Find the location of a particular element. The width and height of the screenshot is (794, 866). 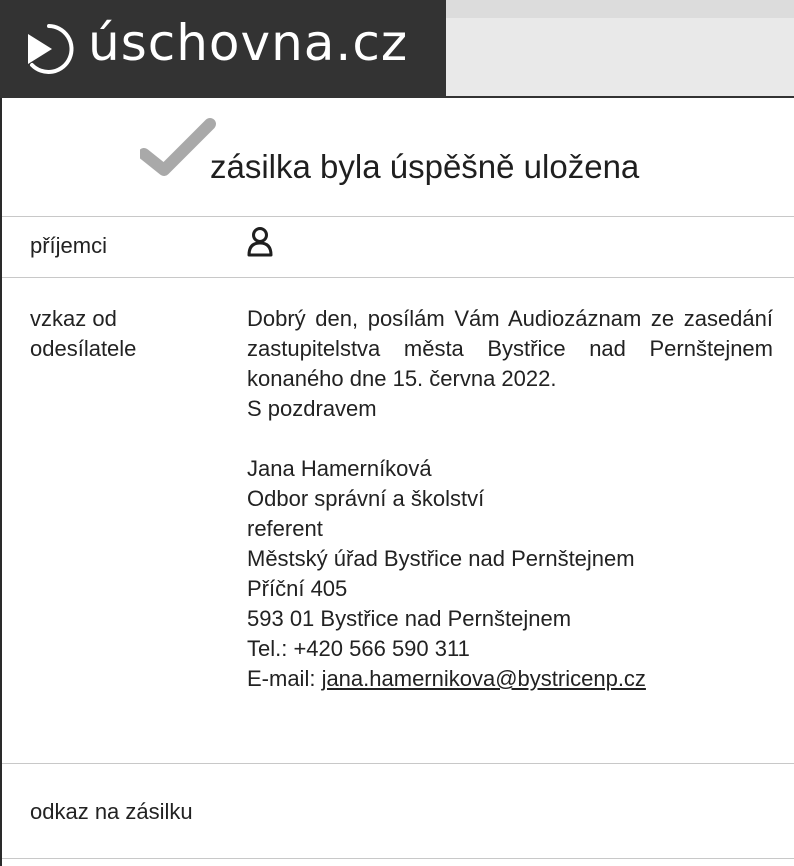

user-icon is located at coordinates (260, 242).